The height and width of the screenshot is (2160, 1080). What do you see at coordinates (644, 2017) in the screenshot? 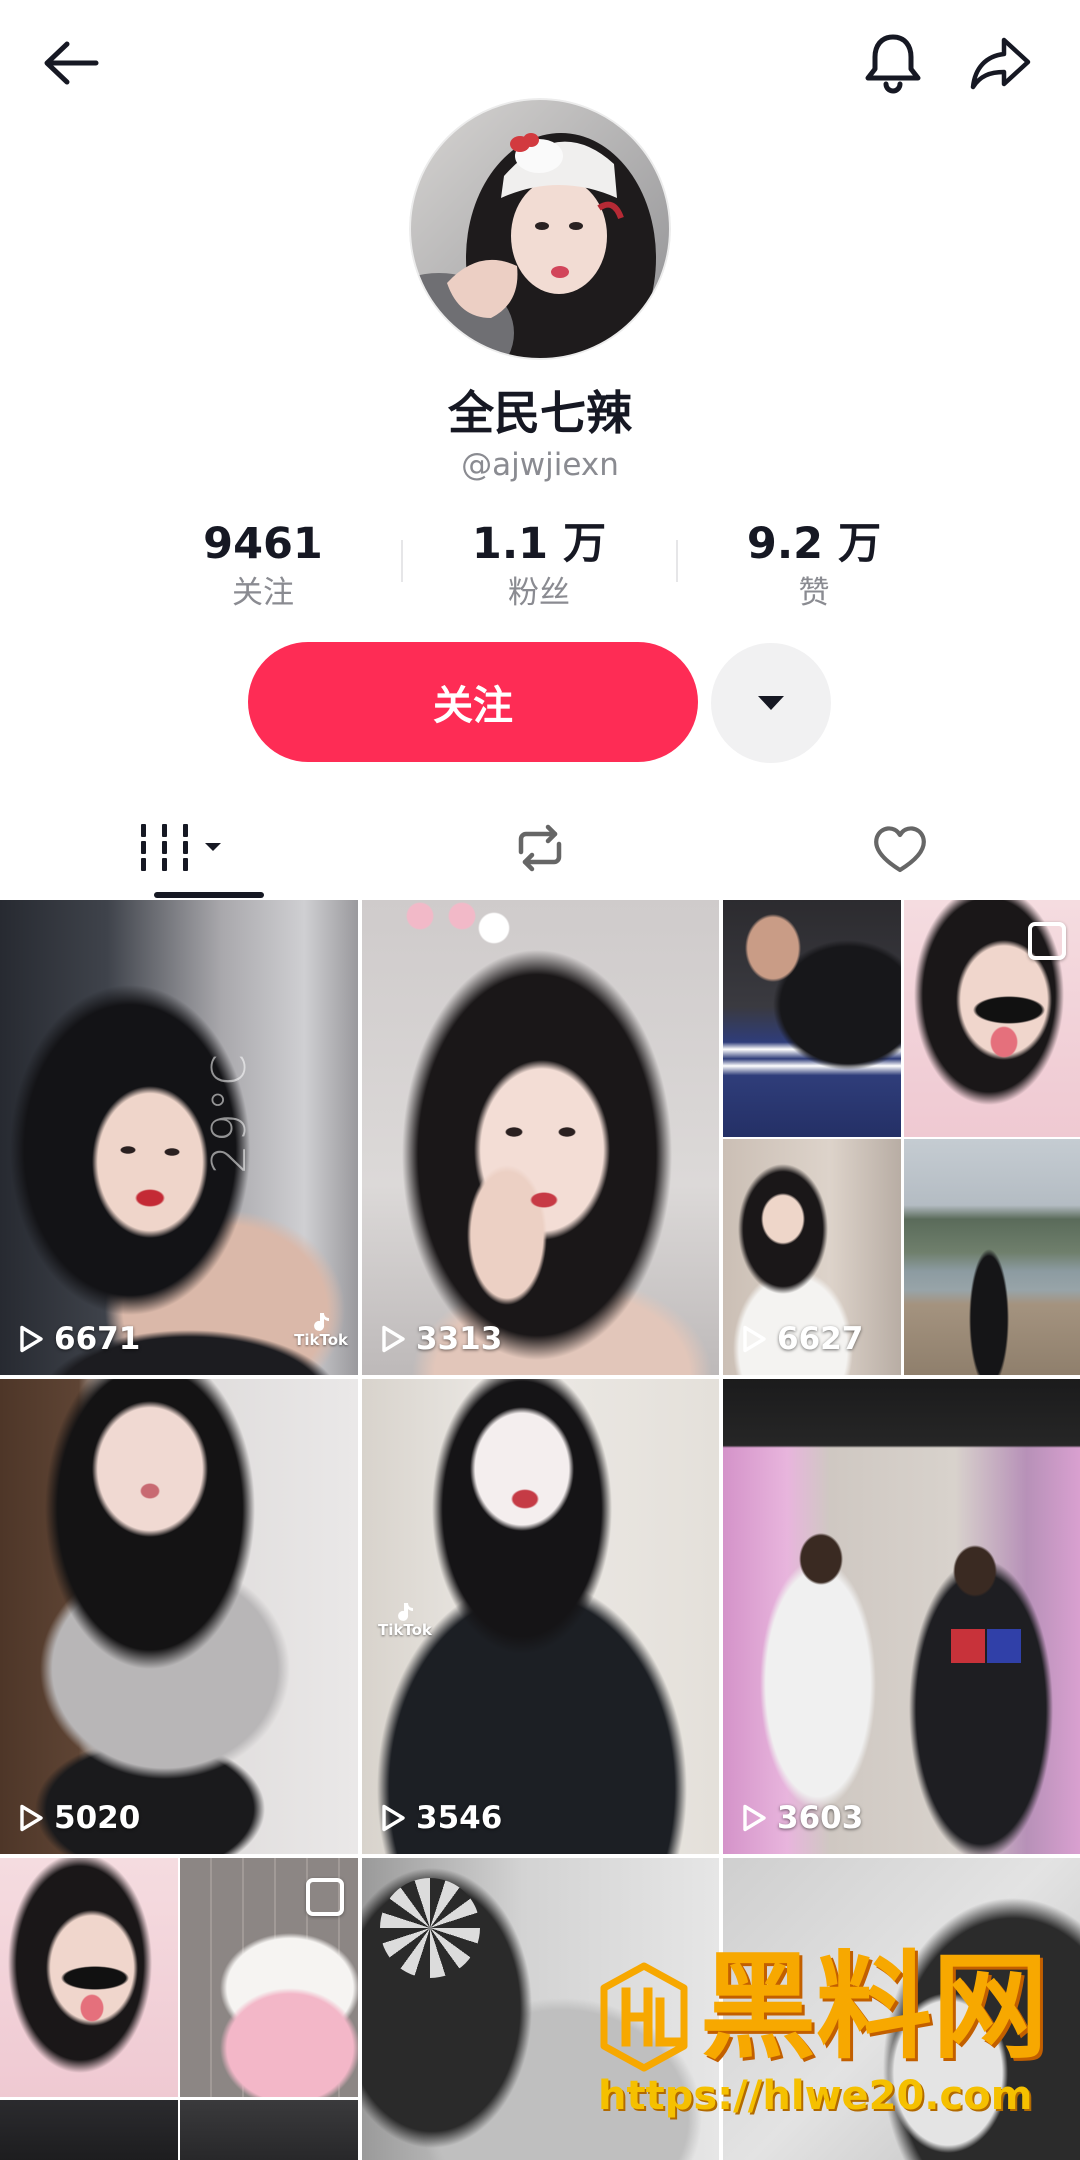
I see `watermark-logo-icon` at bounding box center [644, 2017].